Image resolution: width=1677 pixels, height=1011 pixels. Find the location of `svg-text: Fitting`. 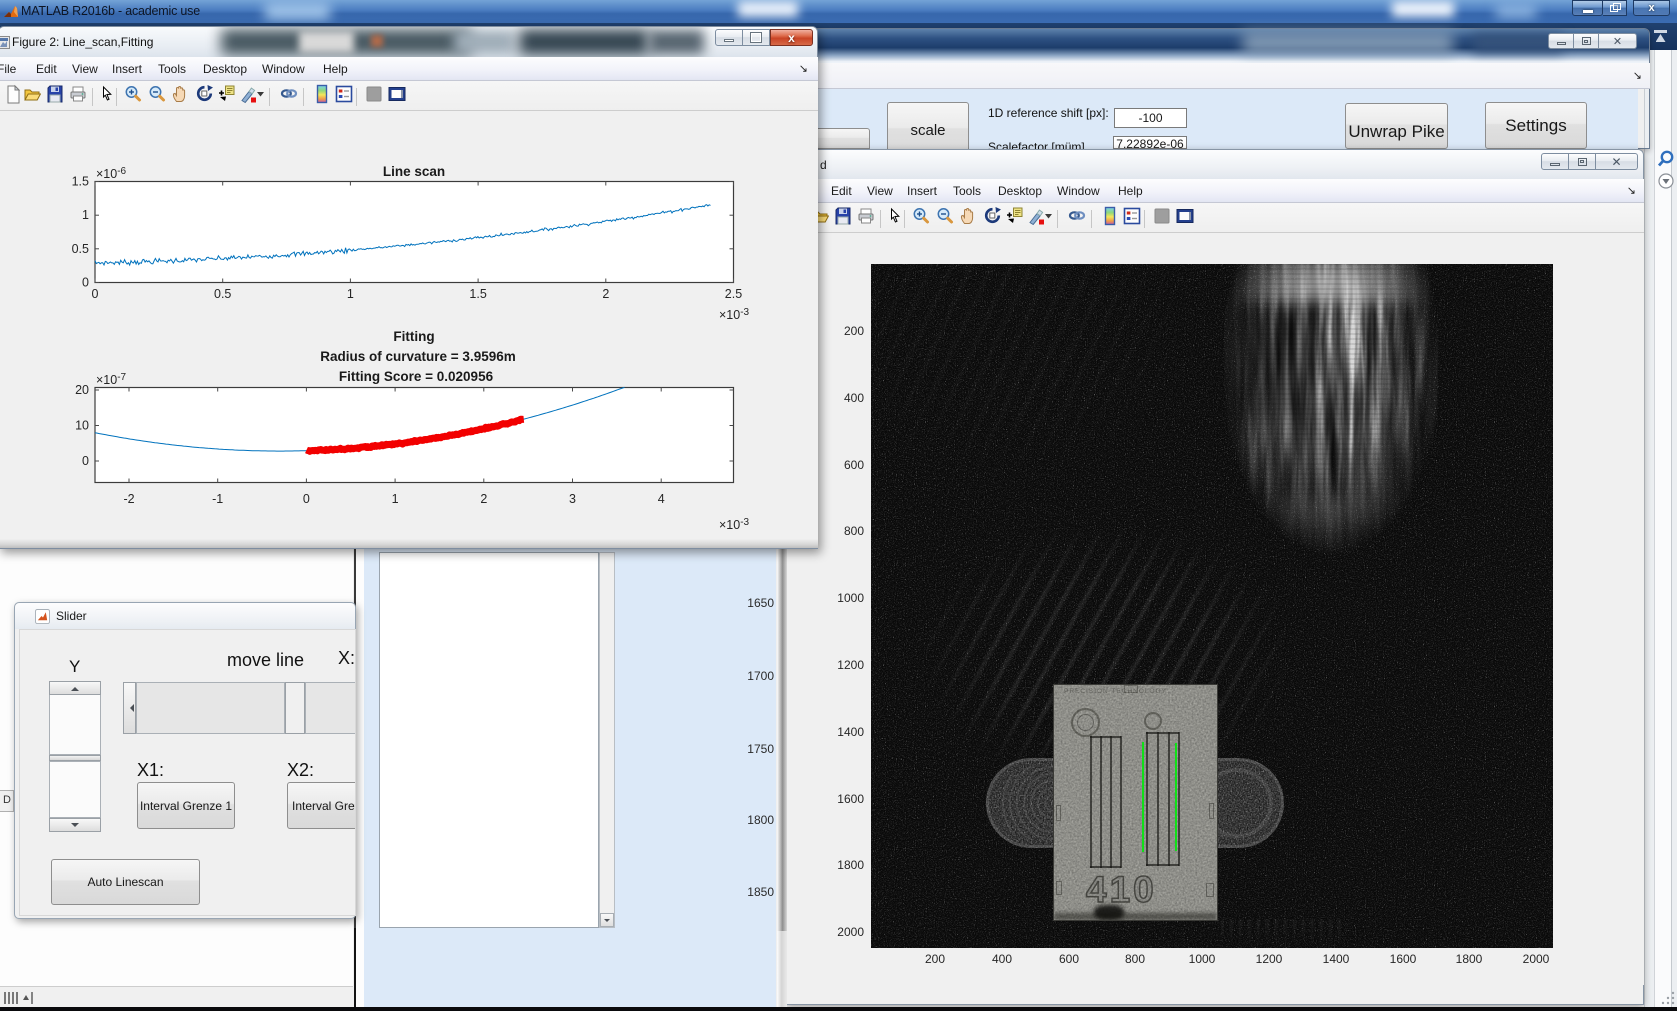

svg-text: Fitting is located at coordinates (413, 336).